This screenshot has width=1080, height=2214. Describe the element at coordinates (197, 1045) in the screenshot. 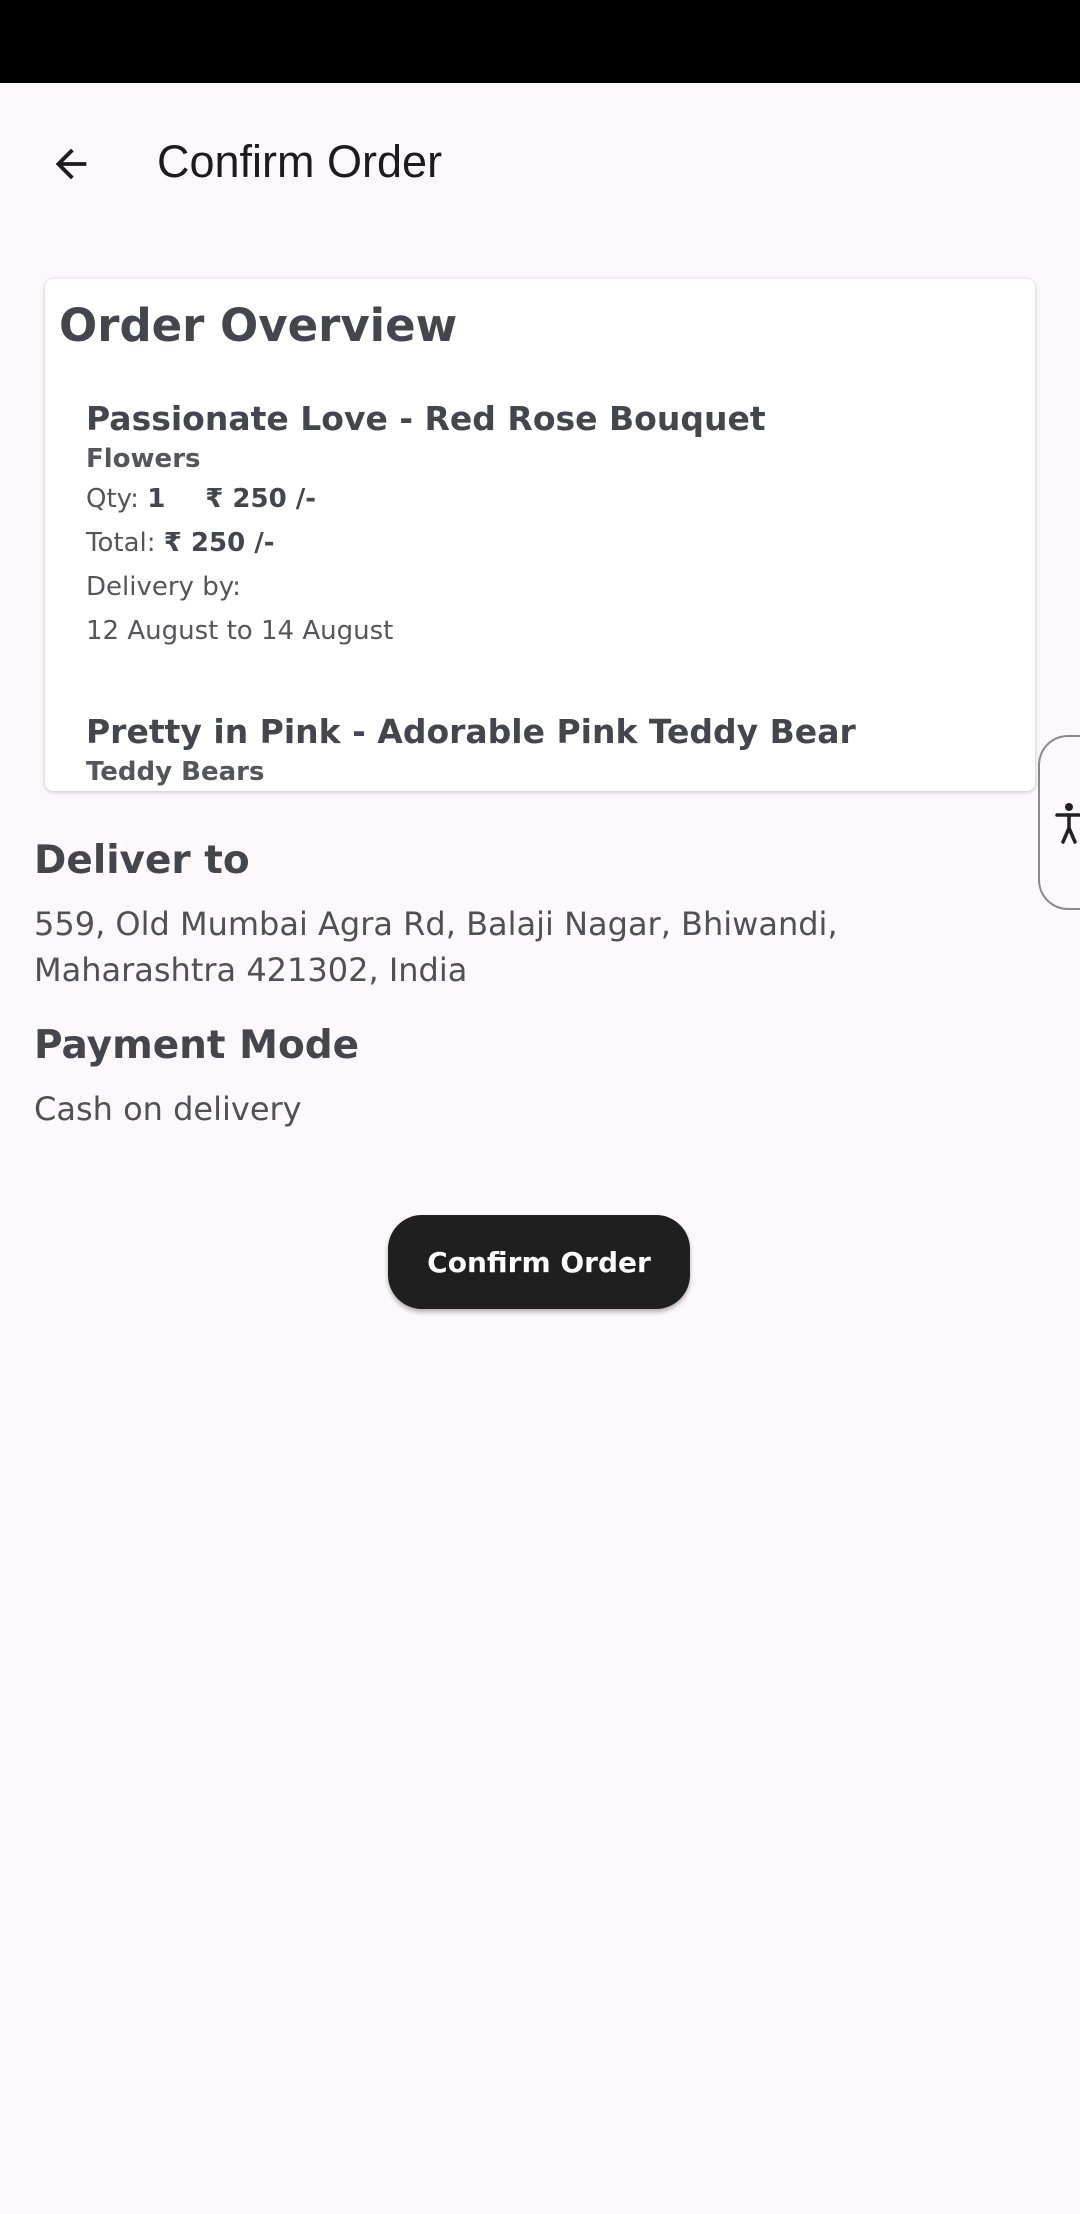

I see `payment-mode-heading: Payment Mode` at that location.